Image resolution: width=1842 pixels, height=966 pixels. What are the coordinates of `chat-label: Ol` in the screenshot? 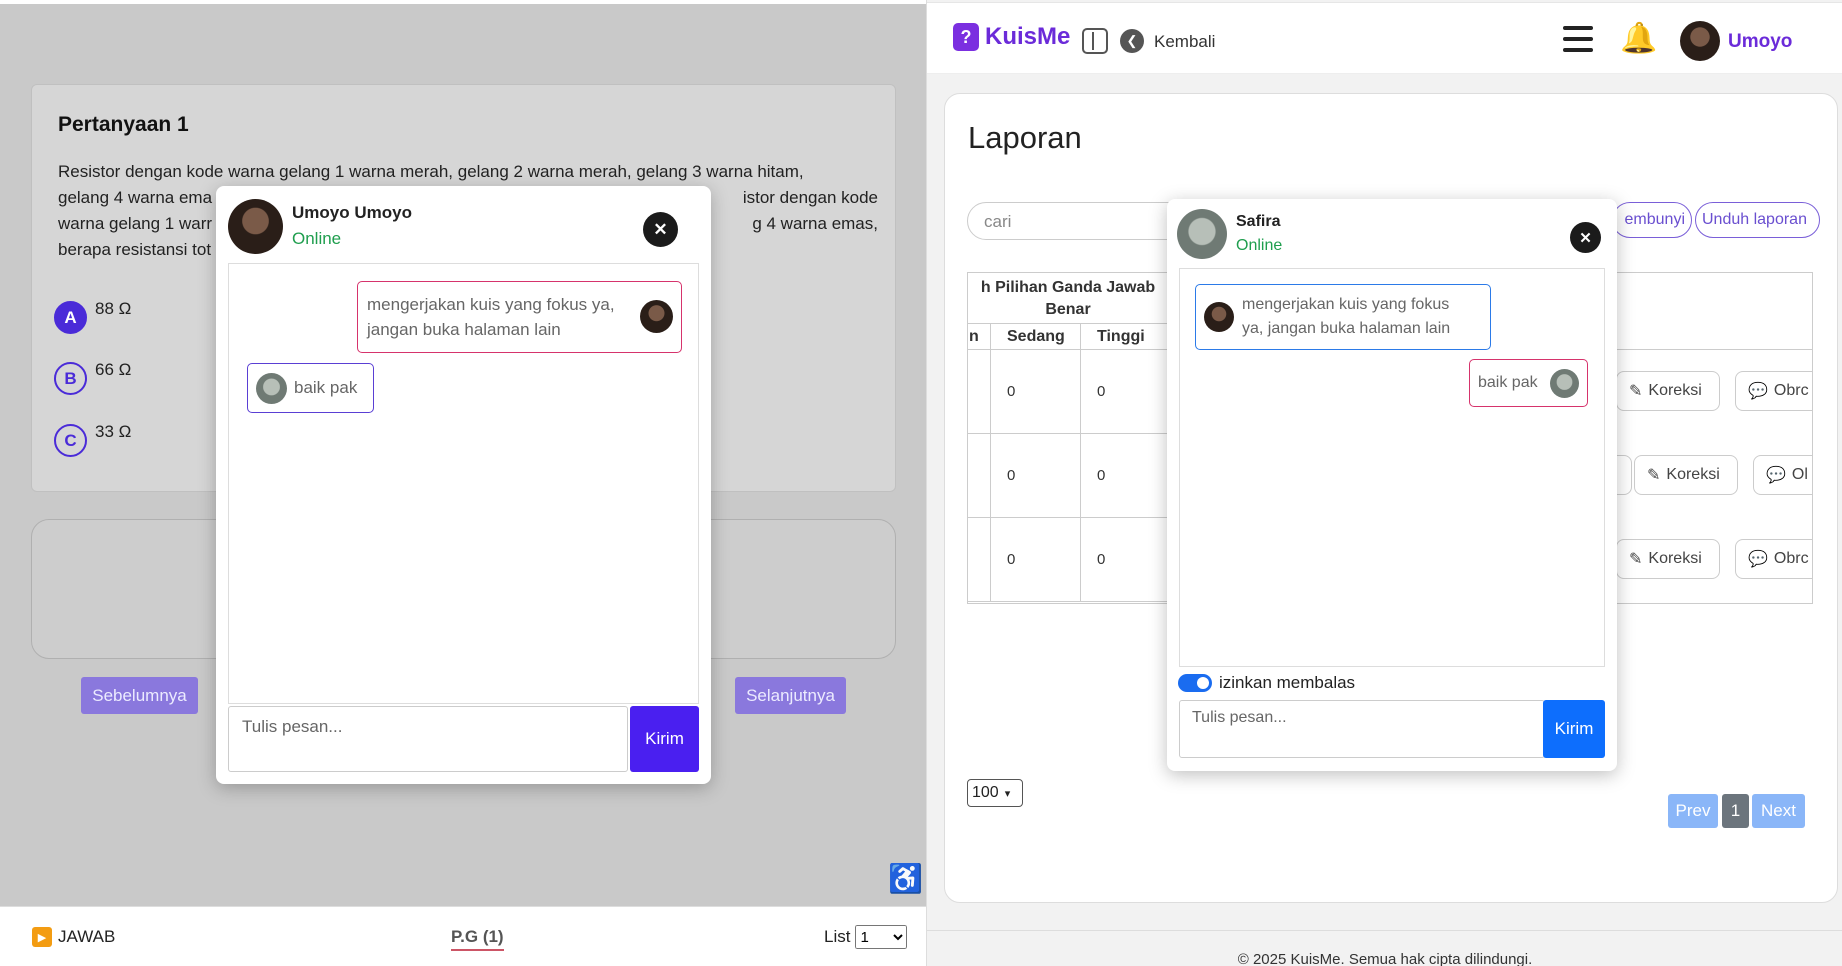 It's located at (1799, 474).